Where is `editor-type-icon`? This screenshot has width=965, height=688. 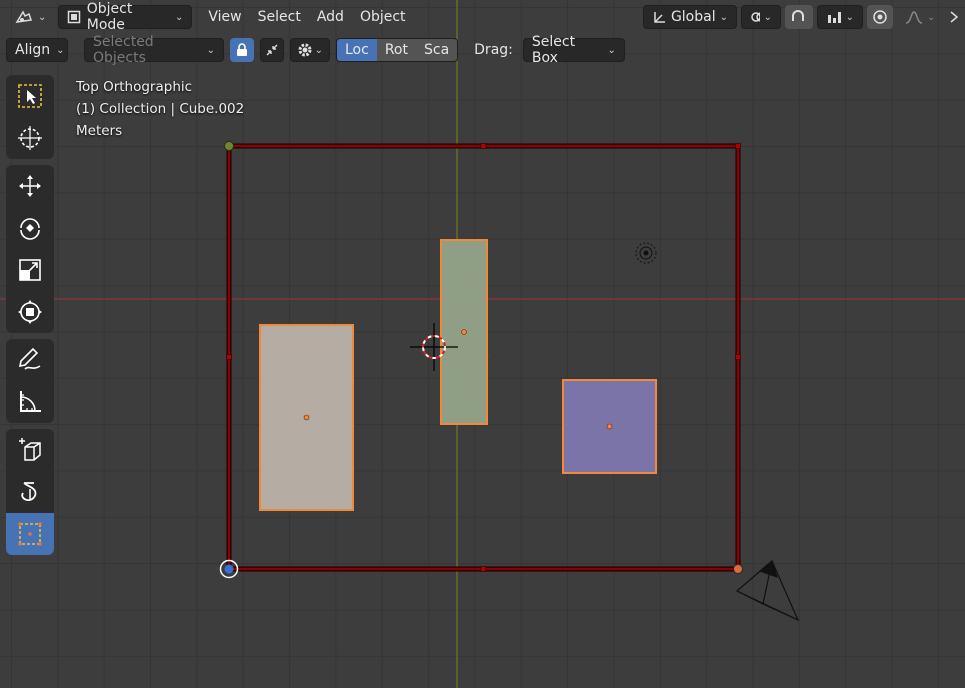 editor-type-icon is located at coordinates (23, 16).